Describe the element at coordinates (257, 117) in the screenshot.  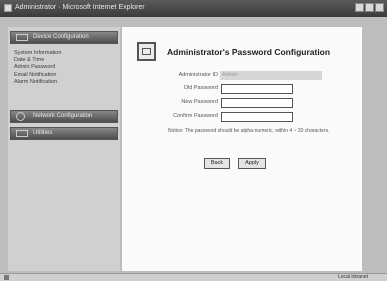
I see `confirm-password-input` at that location.